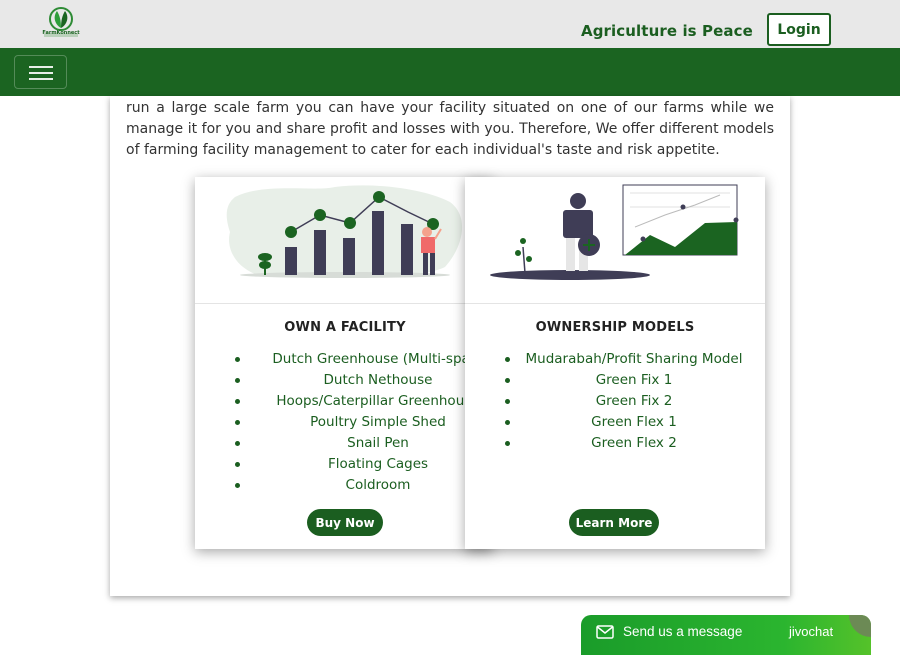 This screenshot has height=655, width=900. Describe the element at coordinates (614, 522) in the screenshot. I see `learn-more-button: Learn More` at that location.